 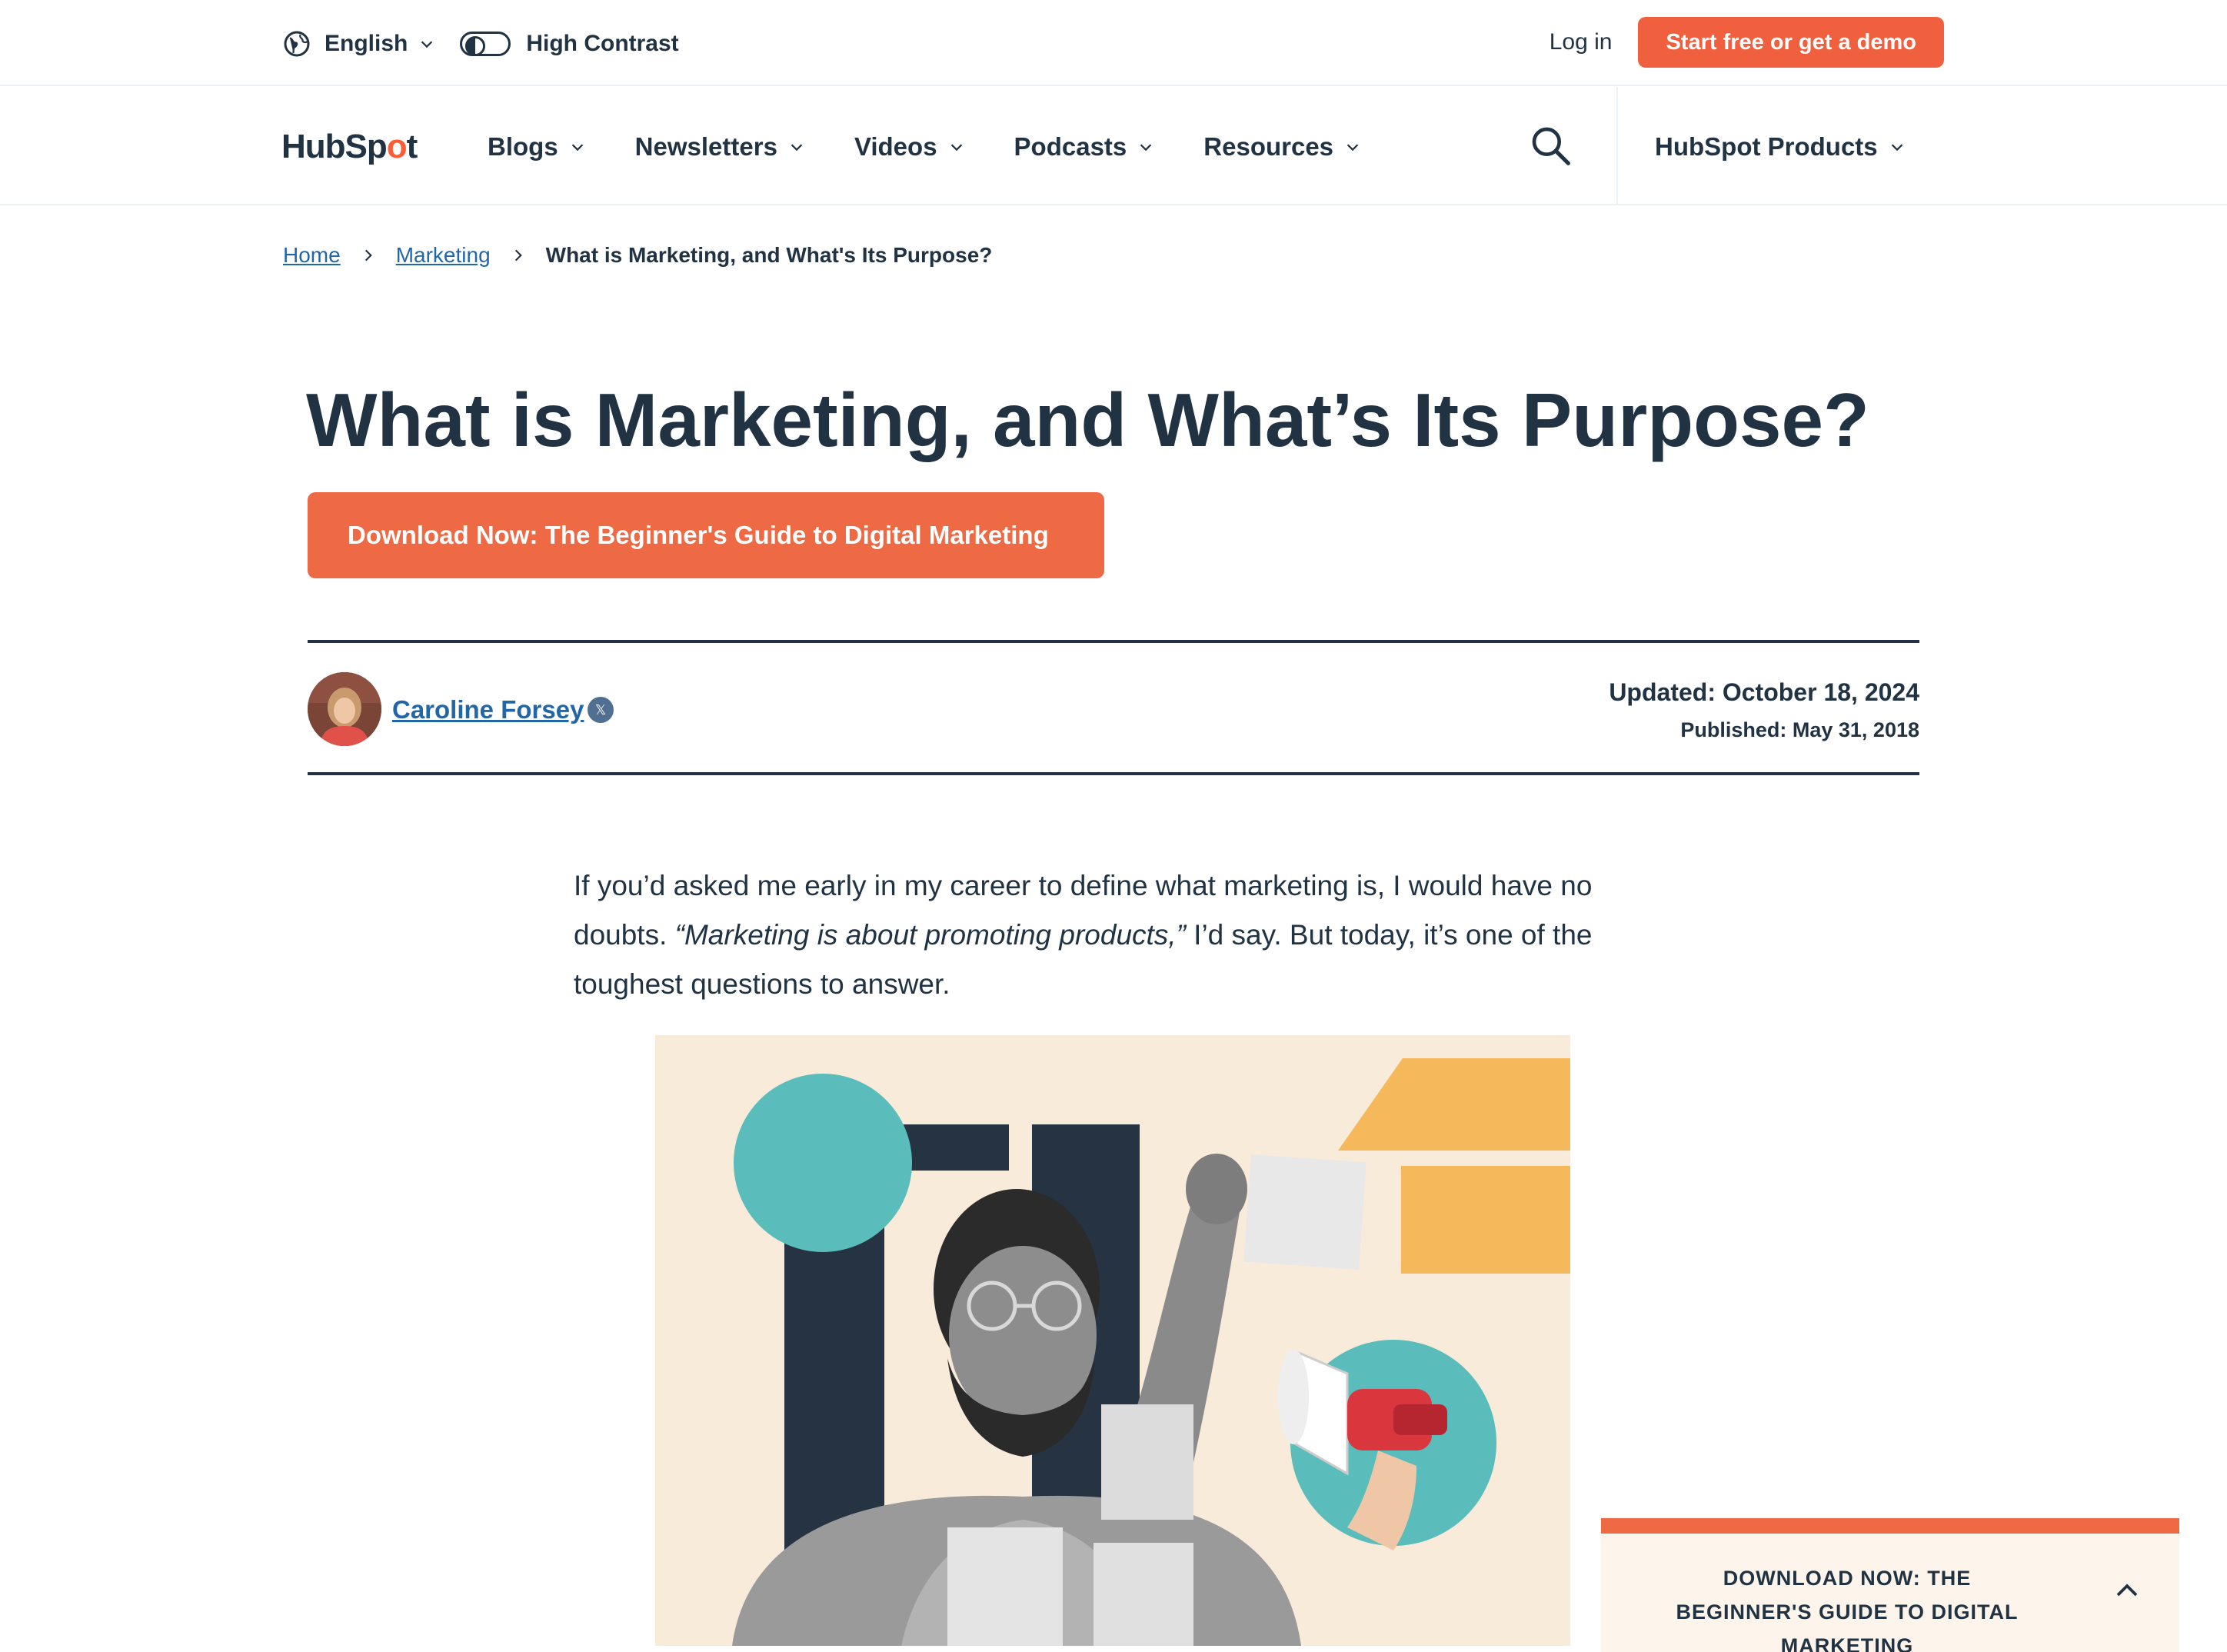 I want to click on search-icon, so click(x=1550, y=145).